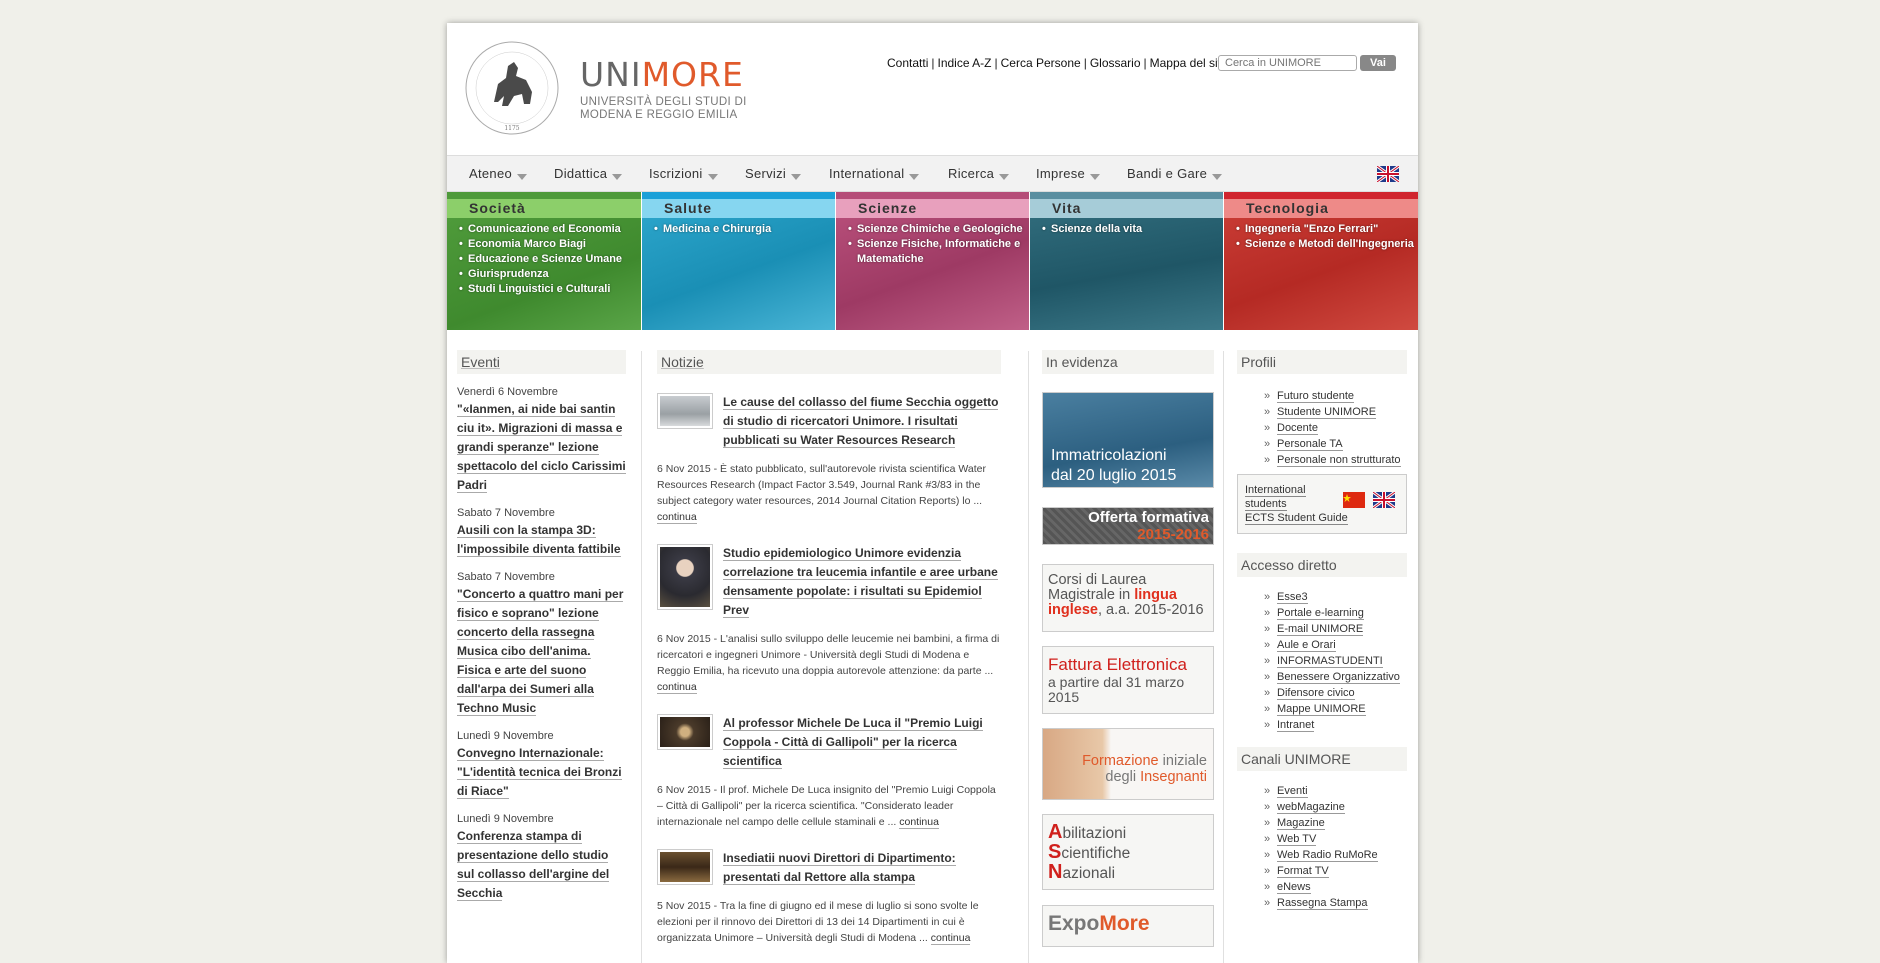  What do you see at coordinates (1074, 923) in the screenshot?
I see `banner-text: Expo` at bounding box center [1074, 923].